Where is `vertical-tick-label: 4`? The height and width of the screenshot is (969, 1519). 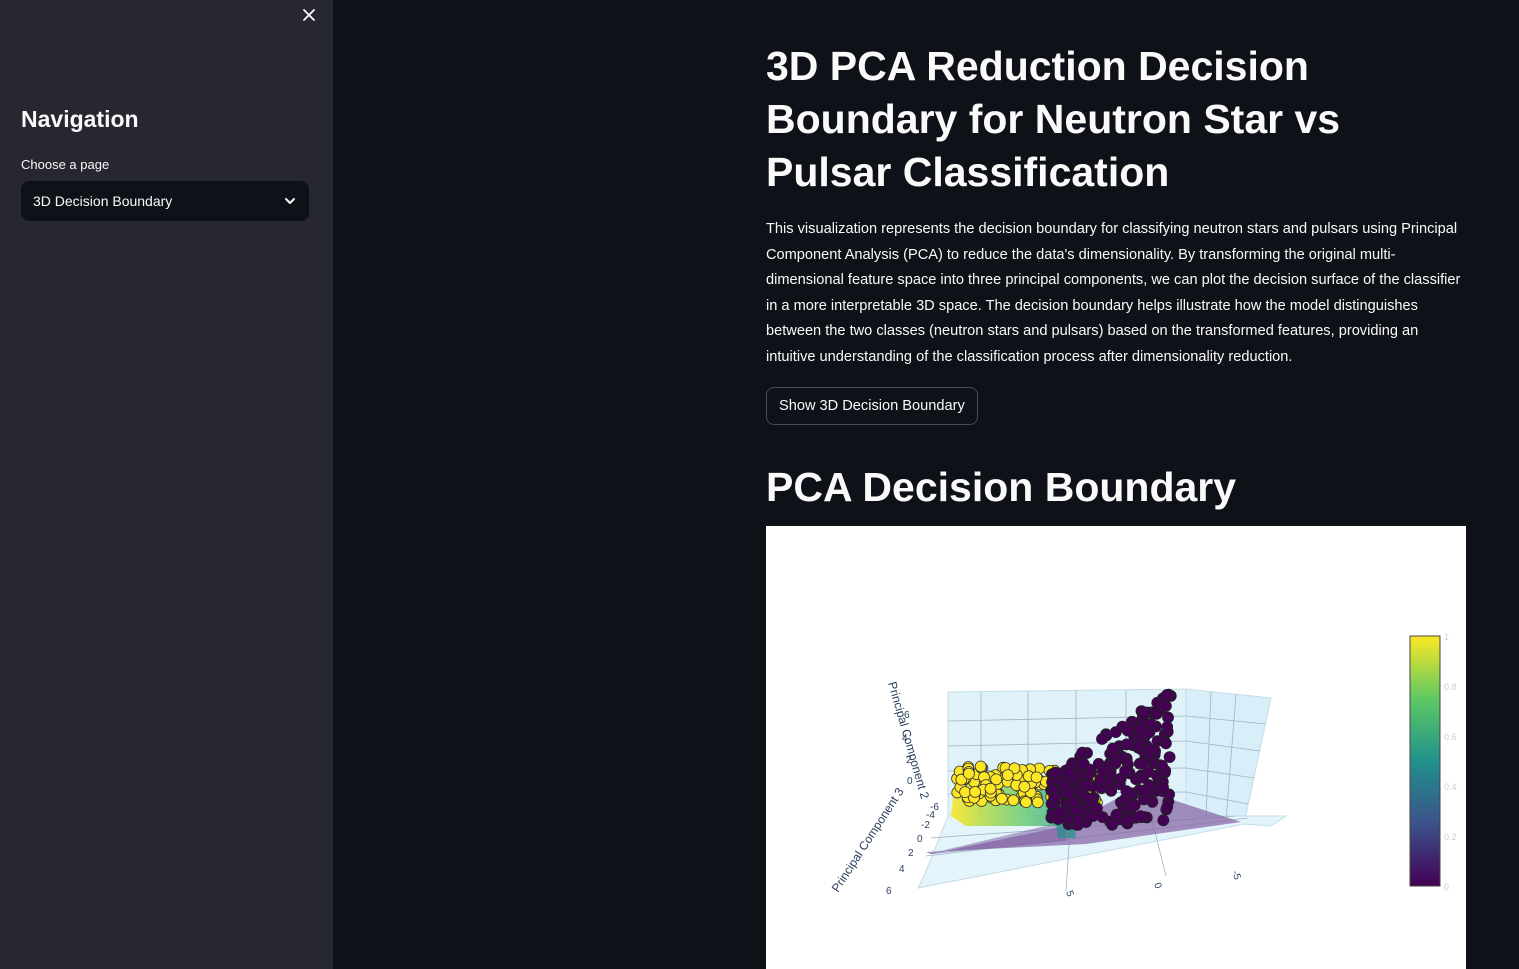 vertical-tick-label: 4 is located at coordinates (905, 738).